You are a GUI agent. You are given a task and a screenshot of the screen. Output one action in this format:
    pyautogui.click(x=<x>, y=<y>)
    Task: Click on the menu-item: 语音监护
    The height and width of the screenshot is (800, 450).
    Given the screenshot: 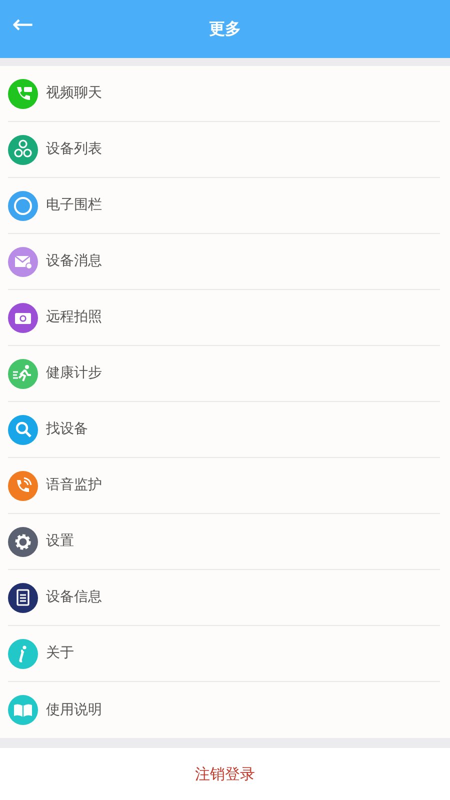 What is the action you would take?
    pyautogui.click(x=224, y=486)
    